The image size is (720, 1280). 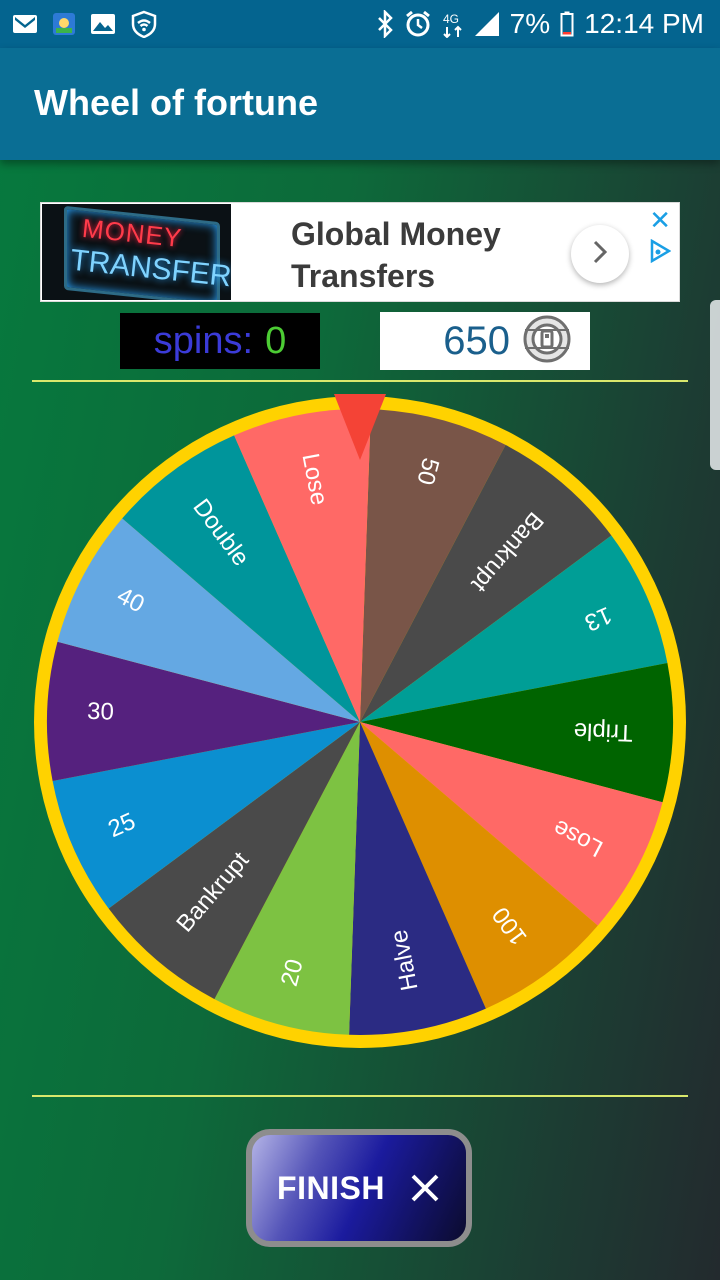 What do you see at coordinates (451, 19) in the screenshot?
I see `svg-text: 4G` at bounding box center [451, 19].